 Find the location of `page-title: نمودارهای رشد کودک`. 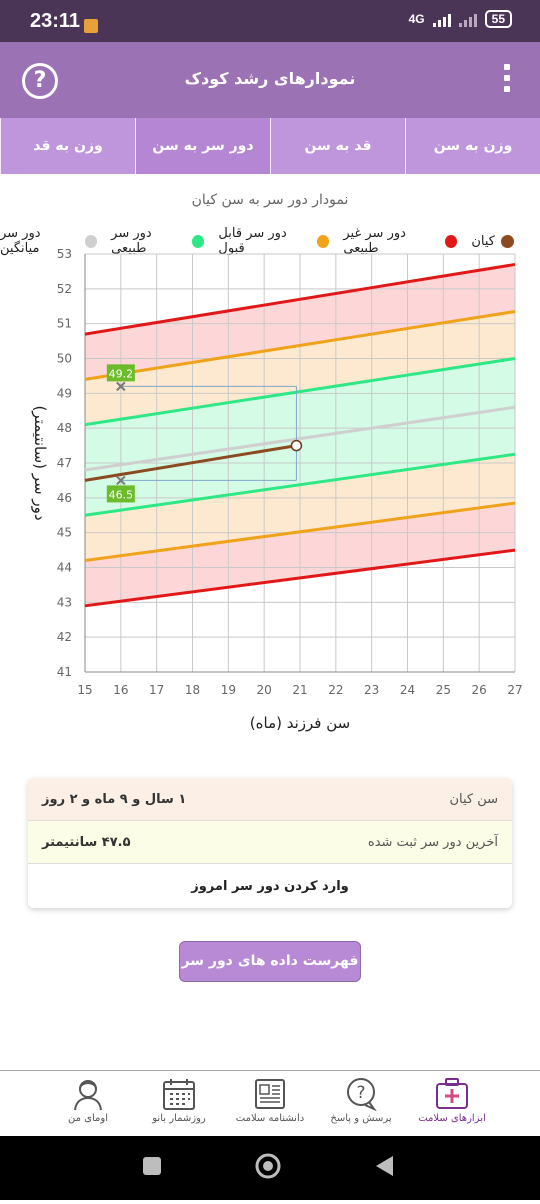

page-title: نمودارهای رشد کودک is located at coordinates (270, 78).